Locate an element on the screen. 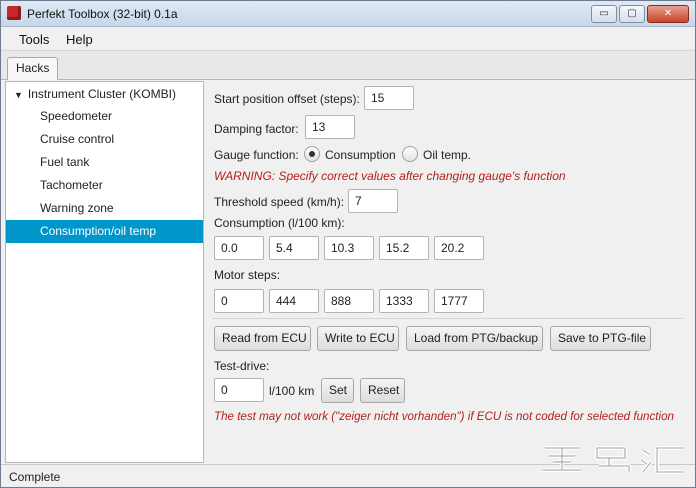 This screenshot has height=488, width=696. tab-hacks: Hacks is located at coordinates (33, 68).